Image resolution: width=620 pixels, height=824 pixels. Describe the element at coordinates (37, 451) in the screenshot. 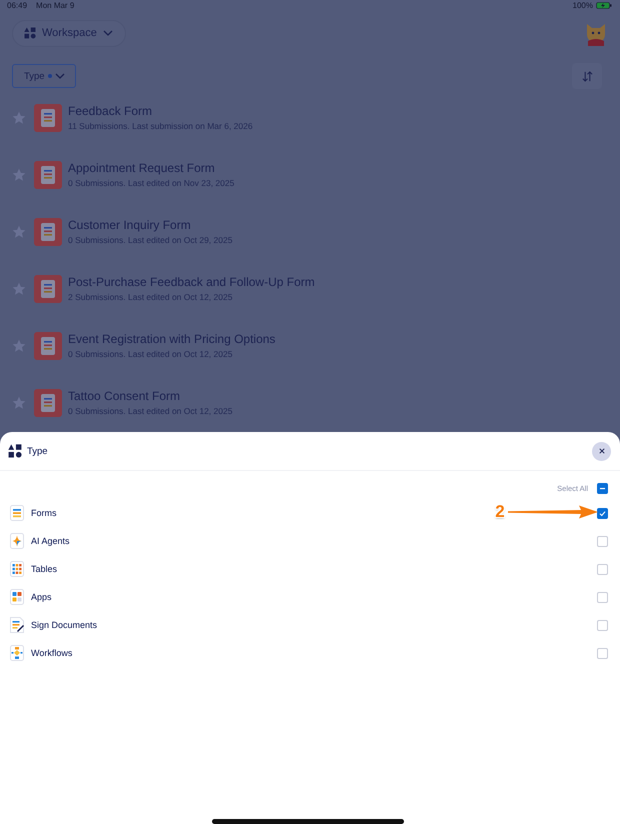

I see `sheet-title: Type` at that location.